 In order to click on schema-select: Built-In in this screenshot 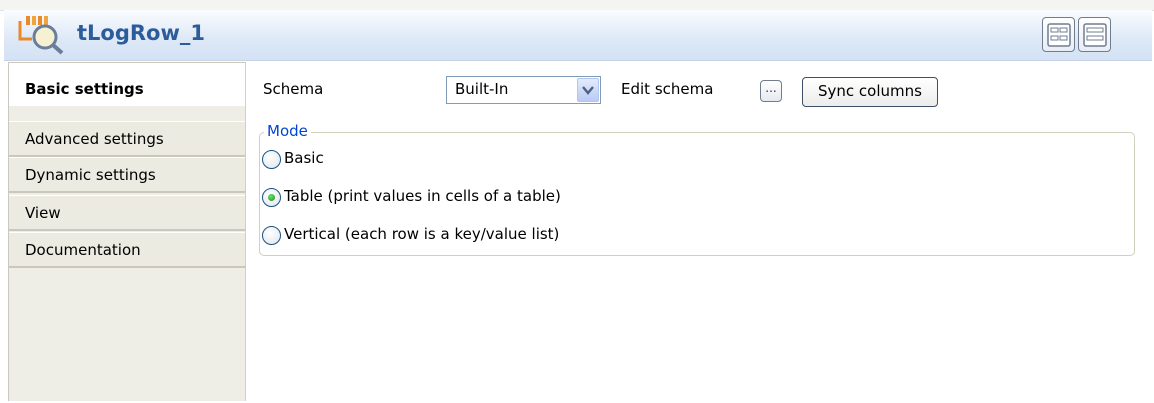, I will do `click(523, 90)`.